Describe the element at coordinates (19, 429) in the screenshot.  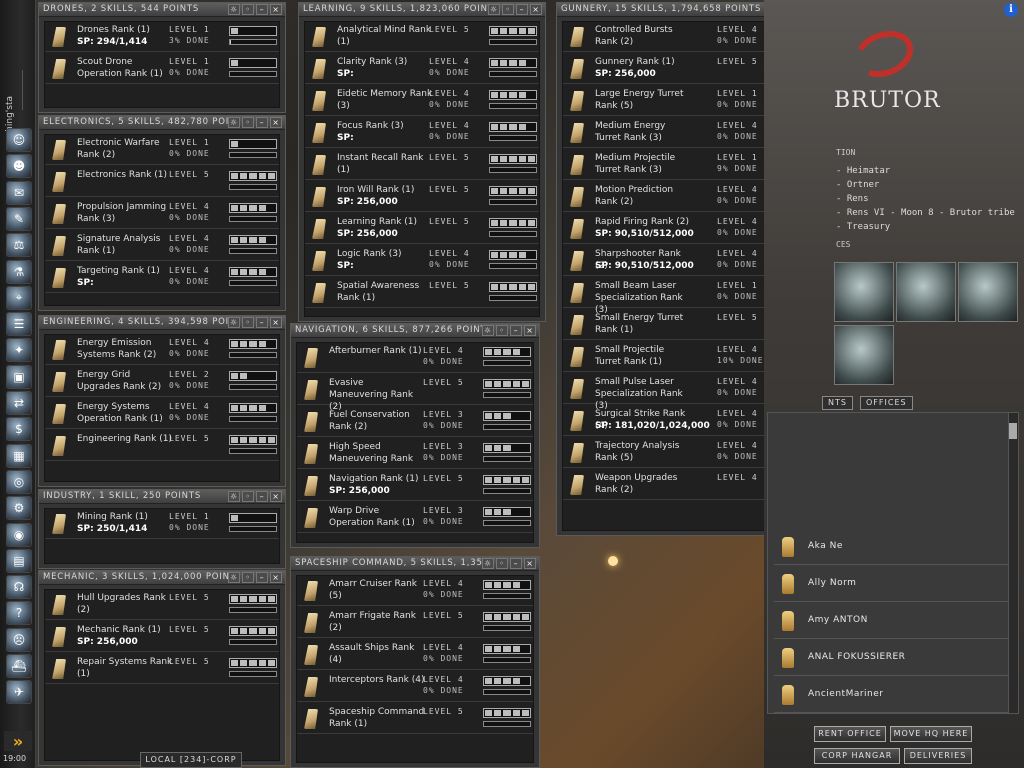
I see `wallet-icon: $` at that location.